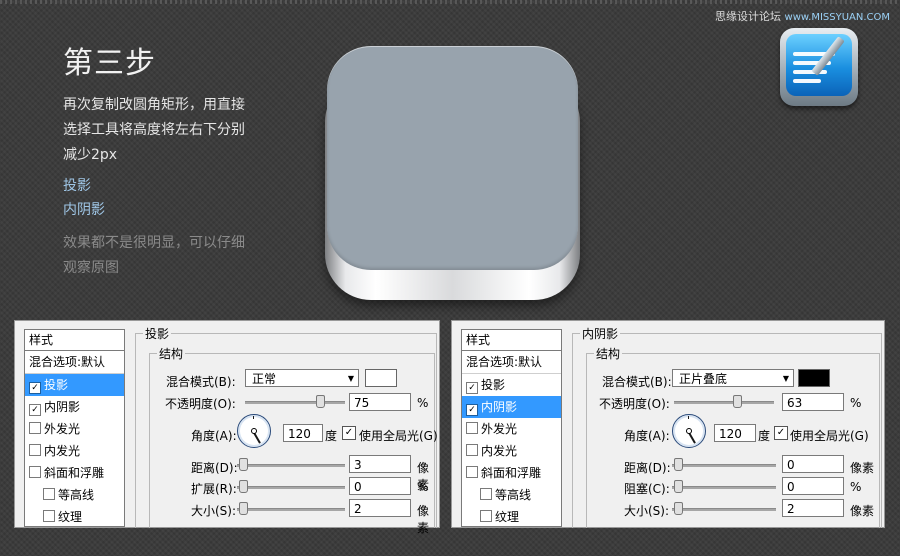 The height and width of the screenshot is (556, 900). Describe the element at coordinates (856, 487) in the screenshot. I see `choke-unit: %` at that location.